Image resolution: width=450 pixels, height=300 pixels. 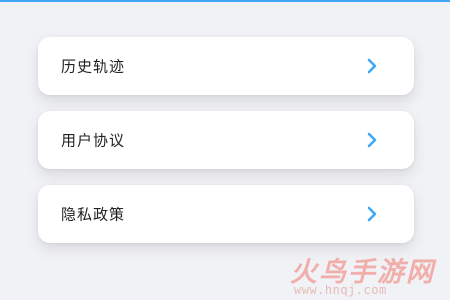 What do you see at coordinates (93, 66) in the screenshot?
I see `menu-item-label: 历史轨迹` at bounding box center [93, 66].